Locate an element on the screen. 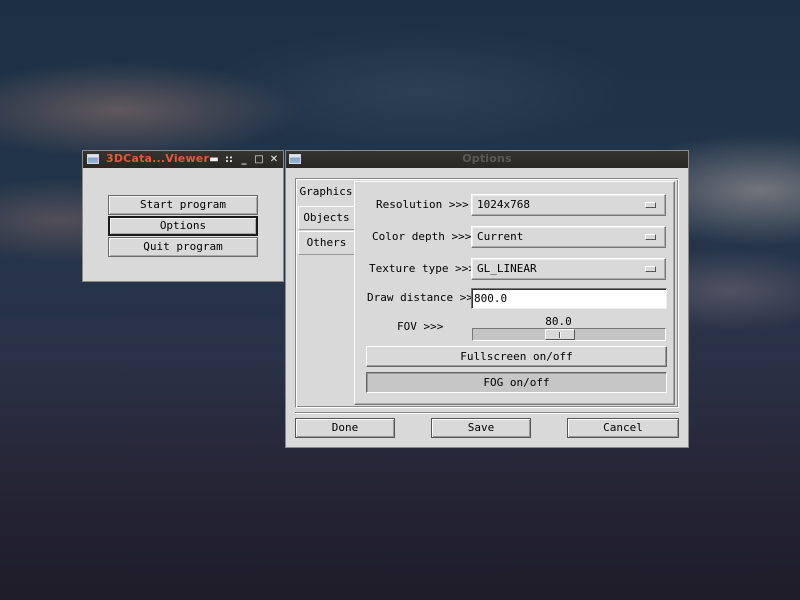 The image size is (800, 600). main-window-title: 3DCata...Viewer is located at coordinates (158, 158).